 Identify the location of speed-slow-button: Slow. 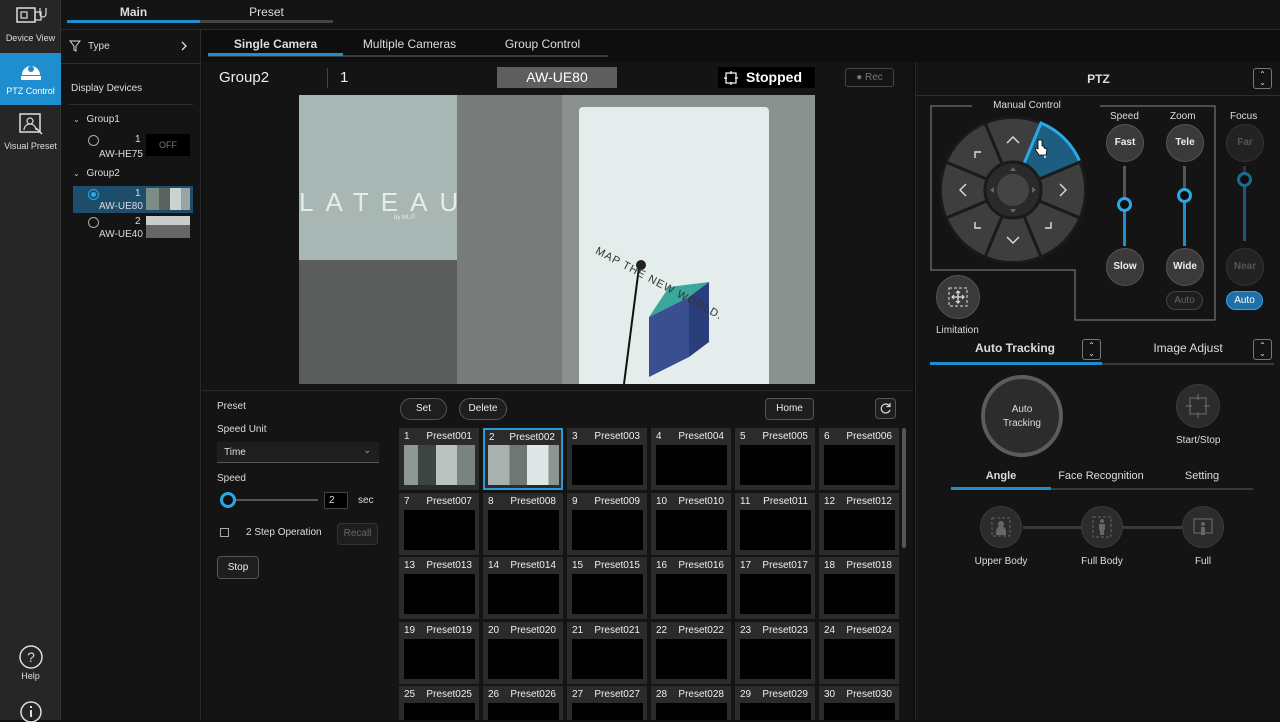
(1125, 267).